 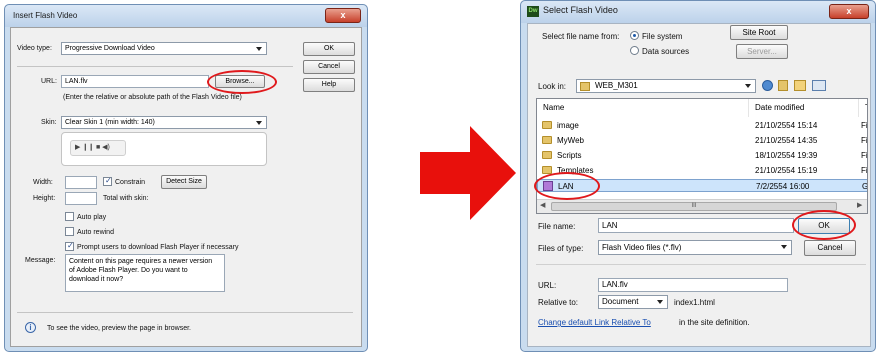 I want to click on file-date: 21/10/2554 14:35, so click(x=786, y=140).